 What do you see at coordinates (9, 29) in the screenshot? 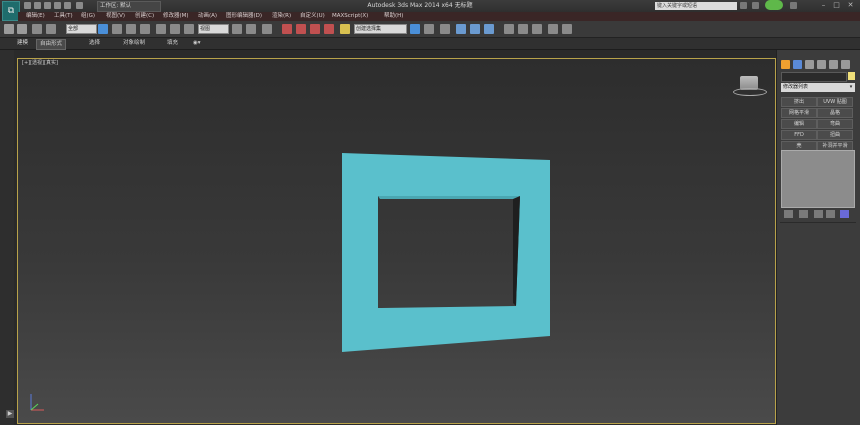
I see `undo-toolbar-icon` at bounding box center [9, 29].